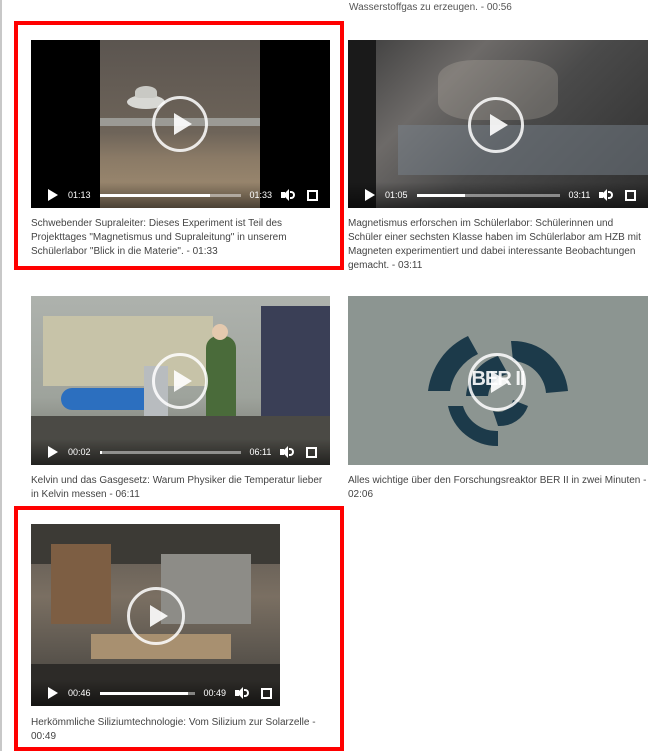 This screenshot has width=658, height=751. I want to click on duration: 03:11, so click(579, 195).